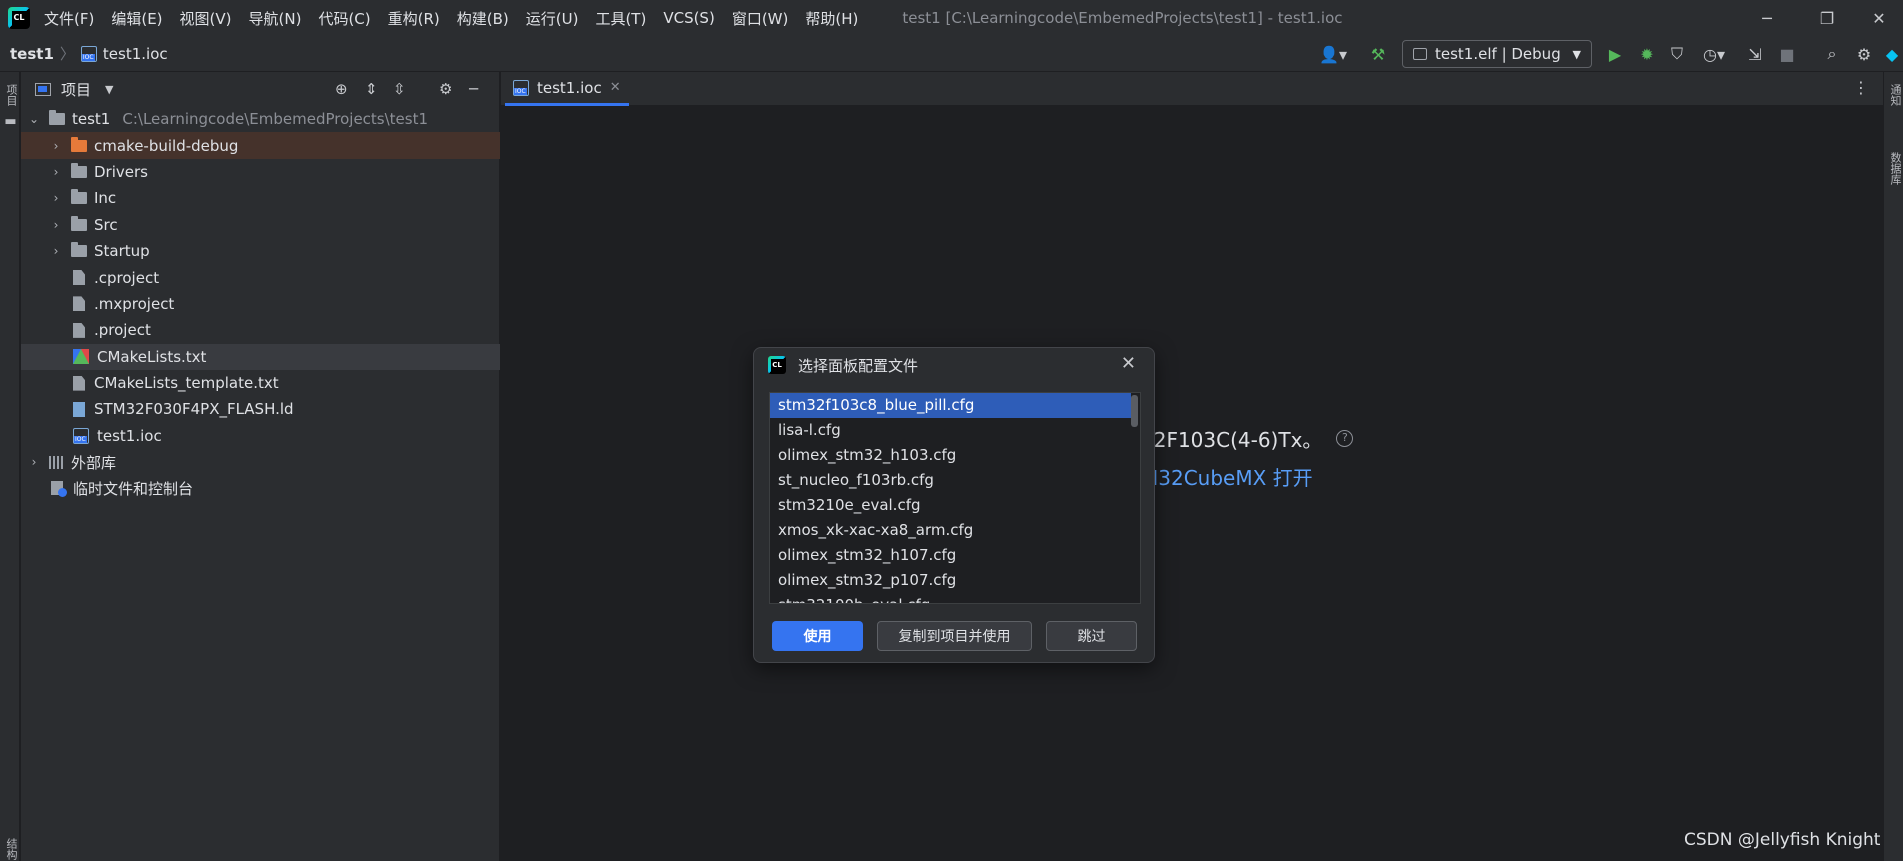 This screenshot has width=1903, height=861. Describe the element at coordinates (399, 89) in the screenshot. I see `collapse-all-icon: ⇳` at that location.